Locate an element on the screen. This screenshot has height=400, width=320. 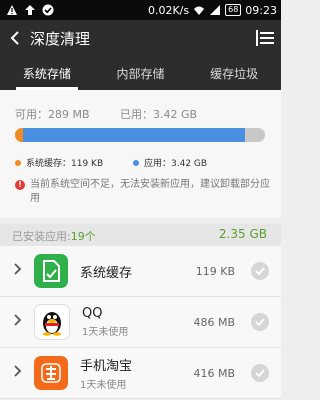
storage-warning: ! 当前系统空间不足，无法安装新应用，建议卸载部分应用 is located at coordinates (146, 192).